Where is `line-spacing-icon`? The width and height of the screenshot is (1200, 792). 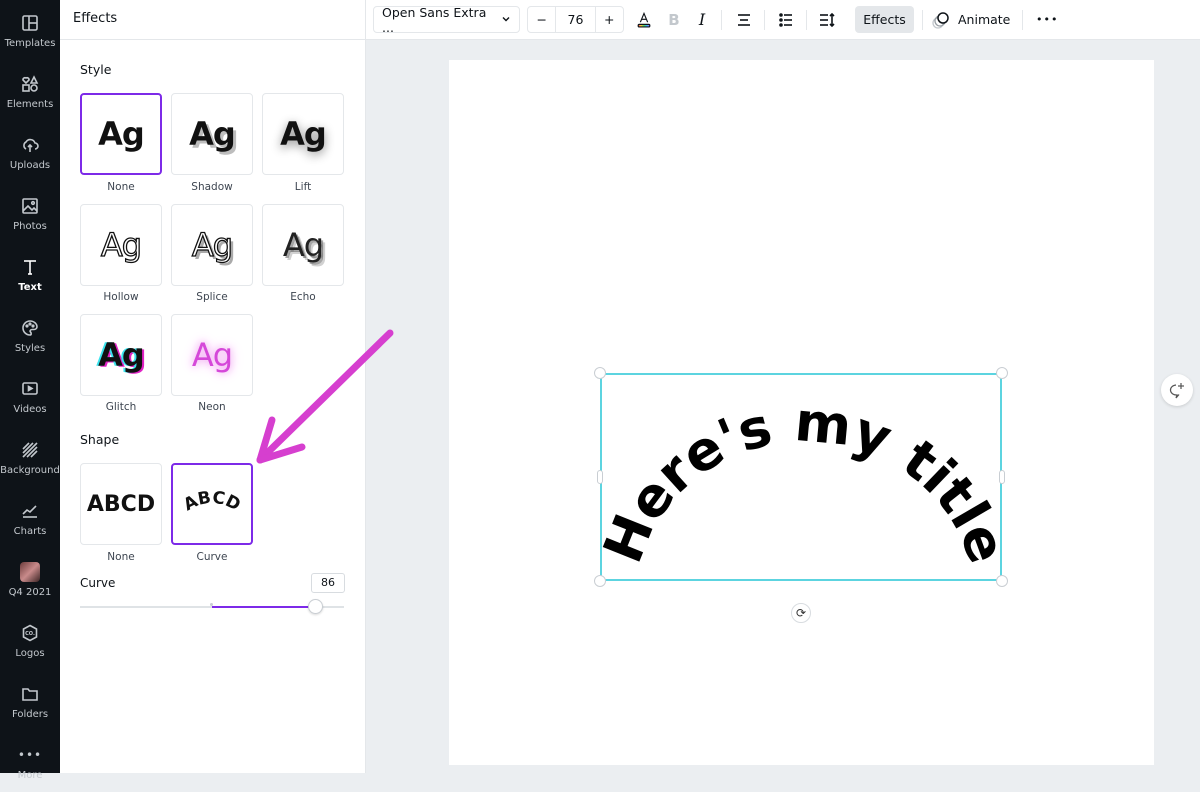
line-spacing-icon is located at coordinates (827, 19).